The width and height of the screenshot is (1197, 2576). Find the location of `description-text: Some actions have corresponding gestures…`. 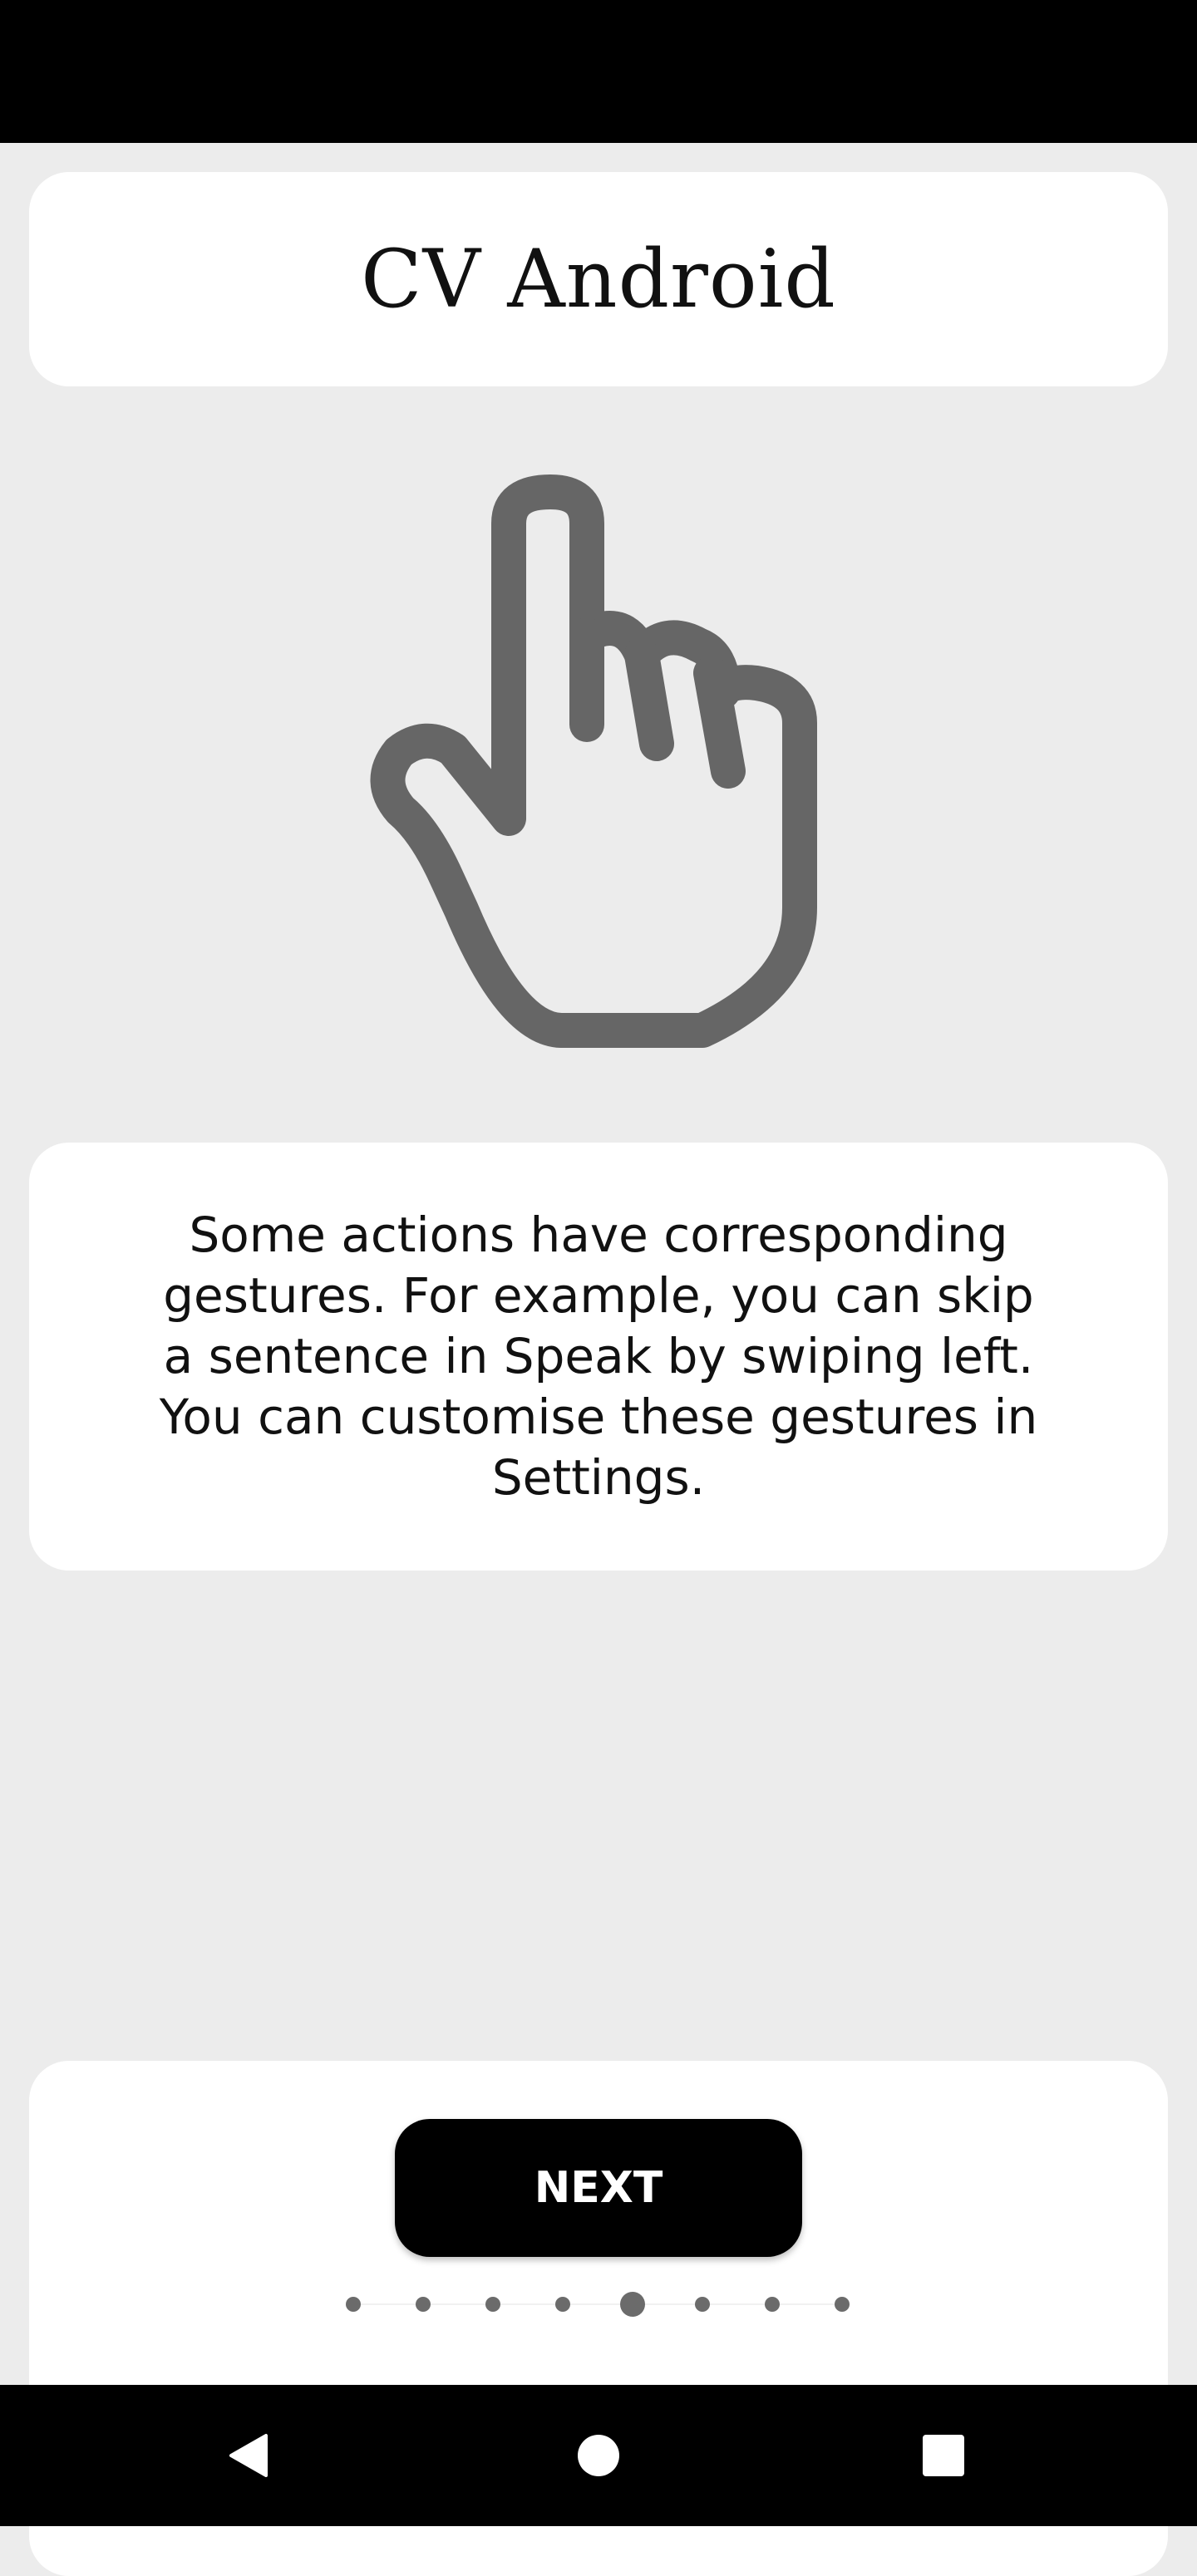

description-text: Some actions have corresponding gestures… is located at coordinates (598, 1356).